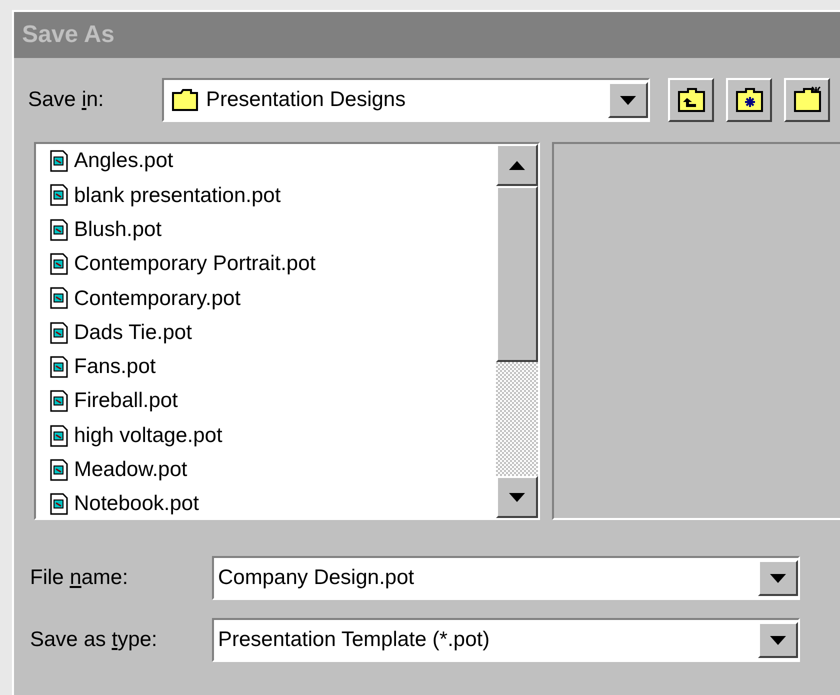  What do you see at coordinates (94, 640) in the screenshot?
I see `save-as-type-label: Save as type:` at bounding box center [94, 640].